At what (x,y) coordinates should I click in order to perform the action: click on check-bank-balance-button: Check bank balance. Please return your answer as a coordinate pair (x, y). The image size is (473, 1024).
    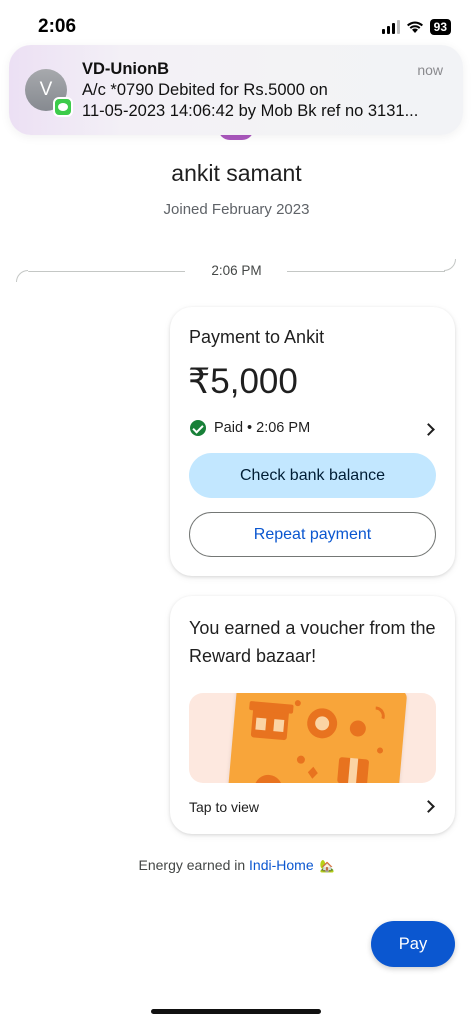
    Looking at the image, I should click on (312, 475).